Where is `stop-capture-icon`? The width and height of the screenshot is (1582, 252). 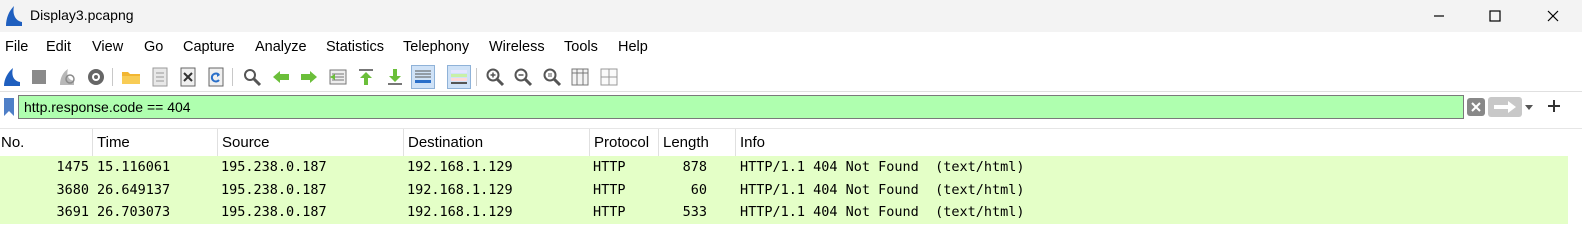 stop-capture-icon is located at coordinates (39, 77).